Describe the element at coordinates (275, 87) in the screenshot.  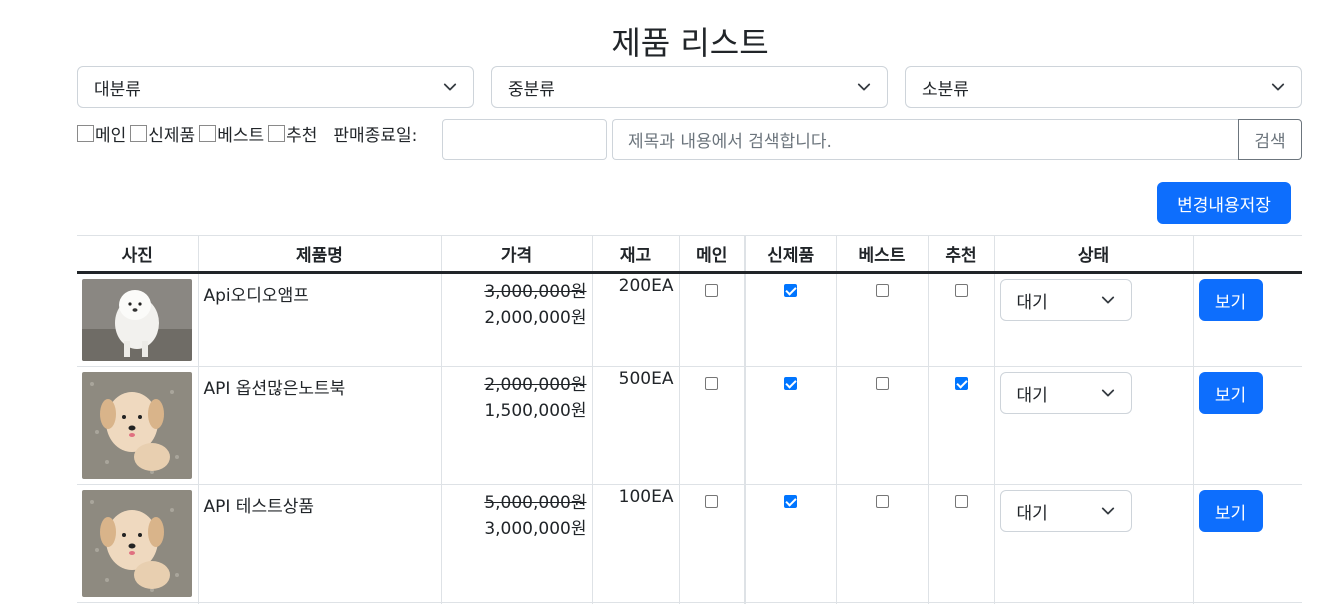
I see `category-large-select: 대분류` at that location.